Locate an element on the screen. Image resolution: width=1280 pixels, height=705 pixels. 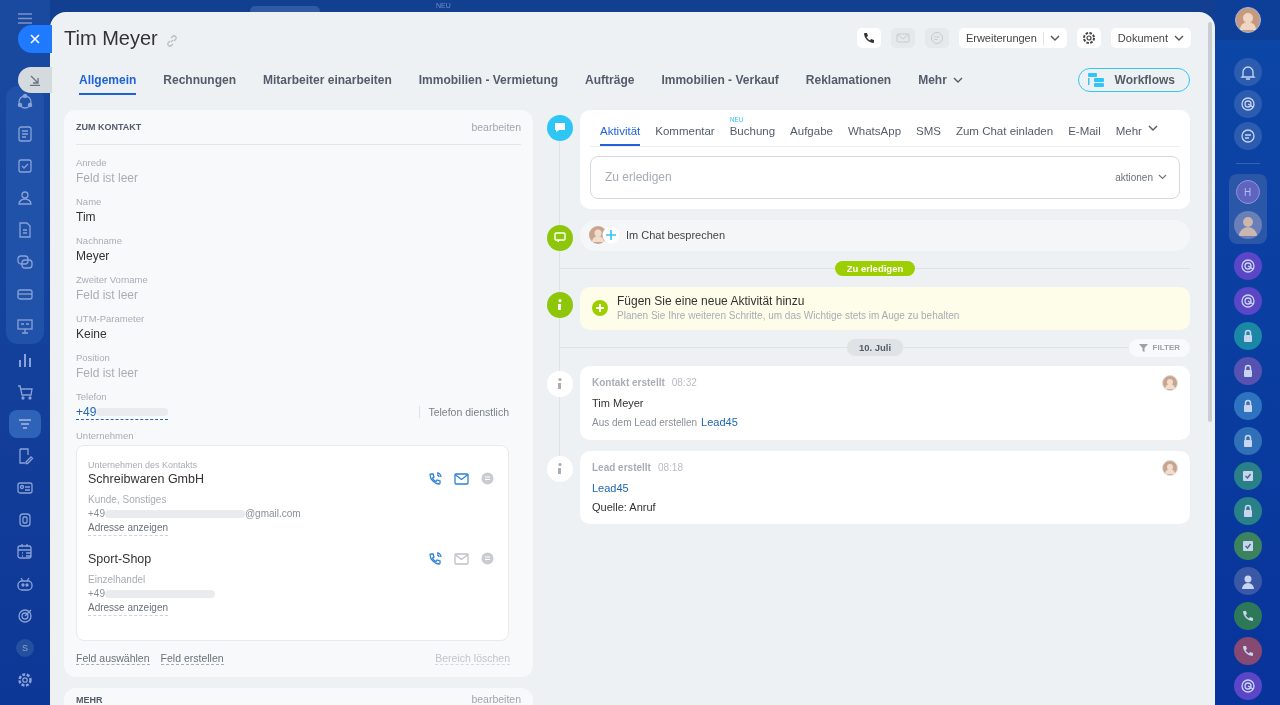
field-link: Feld auswählen is located at coordinates (113, 659).